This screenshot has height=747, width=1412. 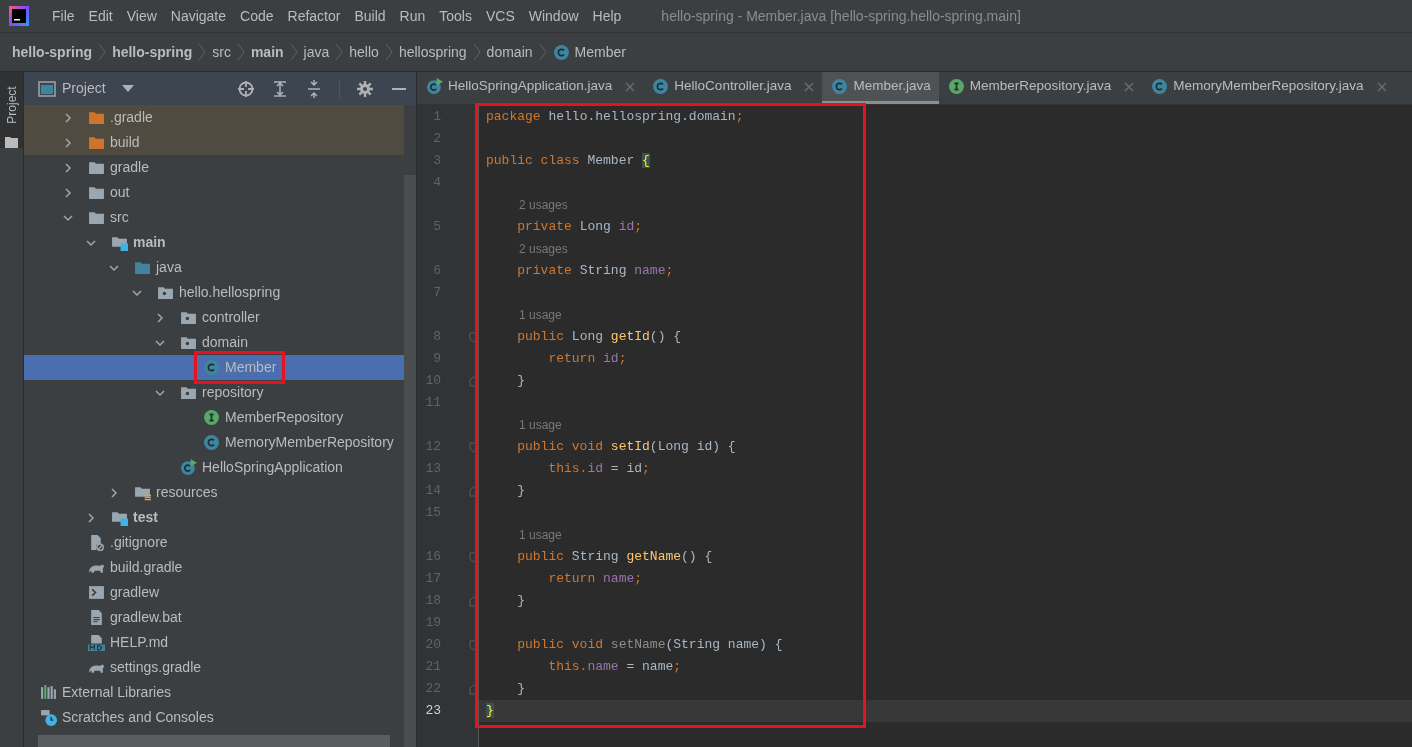 I want to click on breadcrumb: src, so click(x=221, y=52).